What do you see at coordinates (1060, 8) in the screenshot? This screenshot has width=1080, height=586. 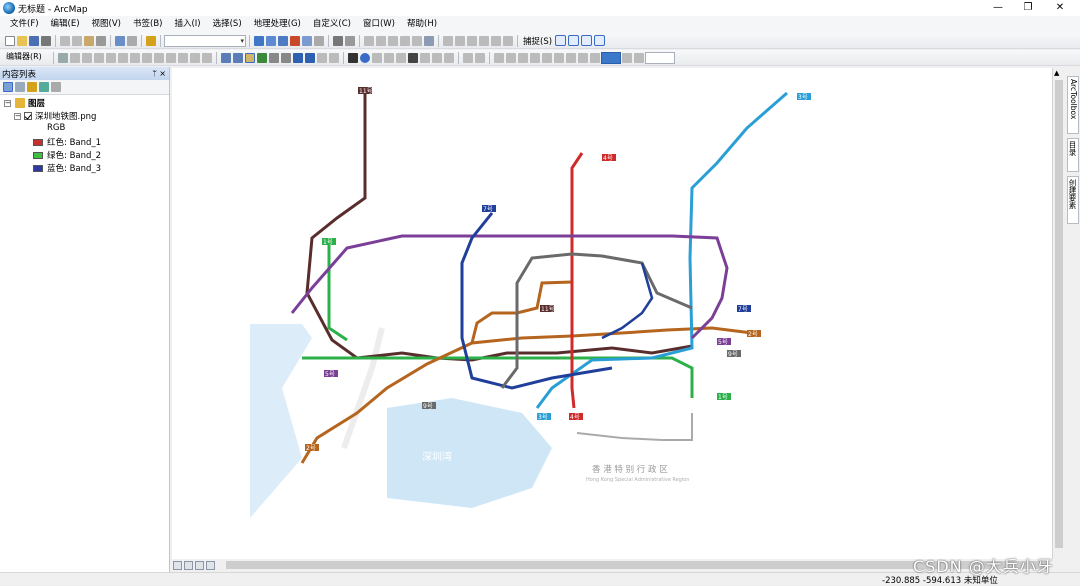 I see `close-button: ✕` at bounding box center [1060, 8].